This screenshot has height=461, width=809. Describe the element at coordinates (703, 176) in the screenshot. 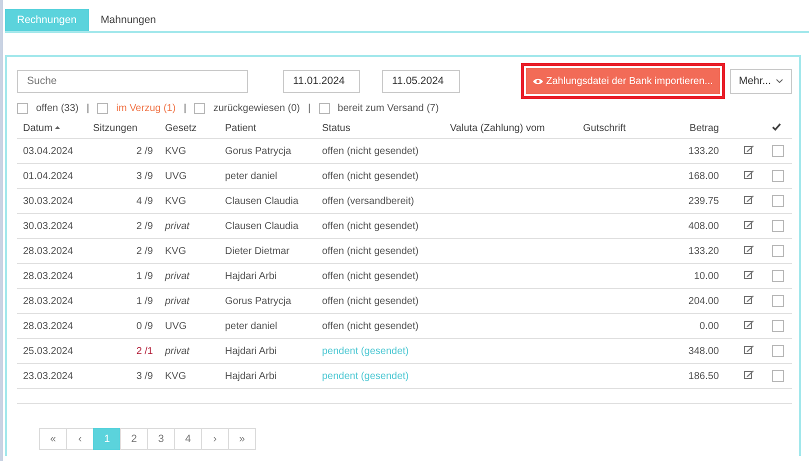

I see `table-cell: 168.00` at that location.